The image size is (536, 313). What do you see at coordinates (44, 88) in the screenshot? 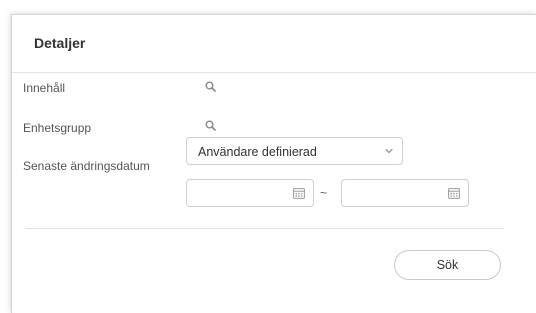
I see `content-label: Innehåll` at bounding box center [44, 88].